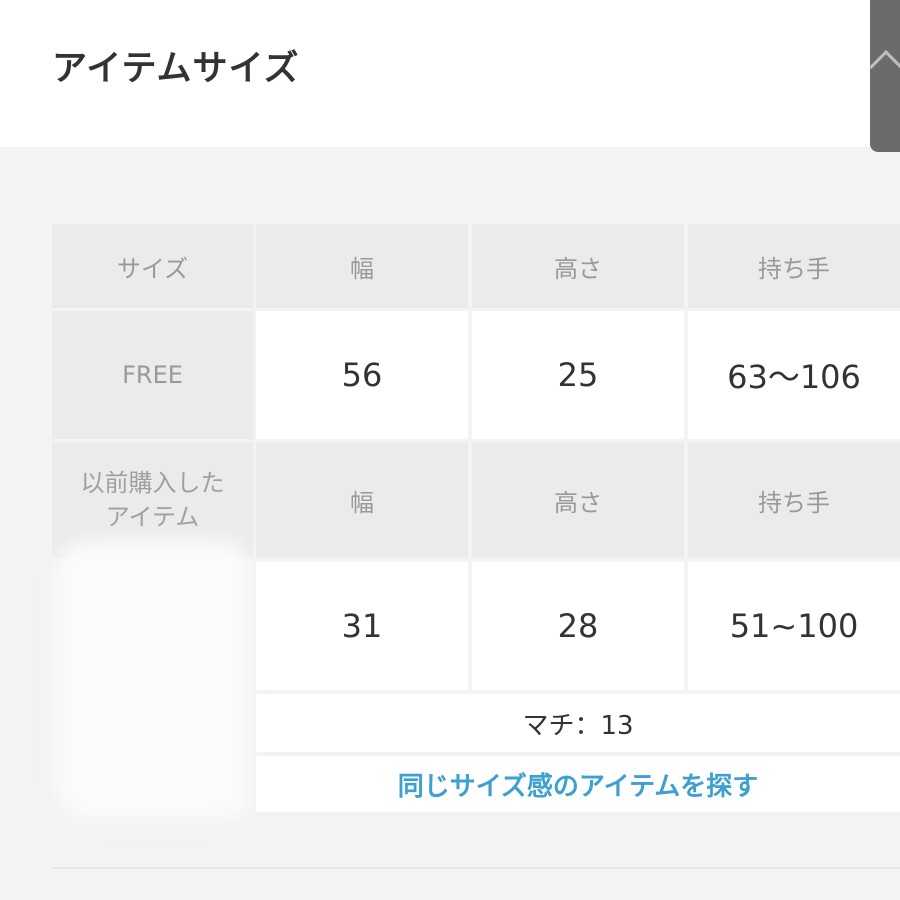 Image resolution: width=900 pixels, height=900 pixels. I want to click on gusset-note: マチ：13, so click(578, 723).